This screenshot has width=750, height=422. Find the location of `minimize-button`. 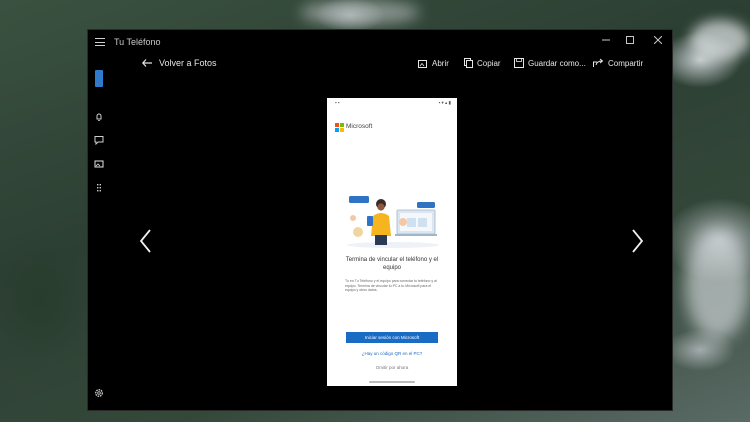

minimize-button is located at coordinates (606, 42).